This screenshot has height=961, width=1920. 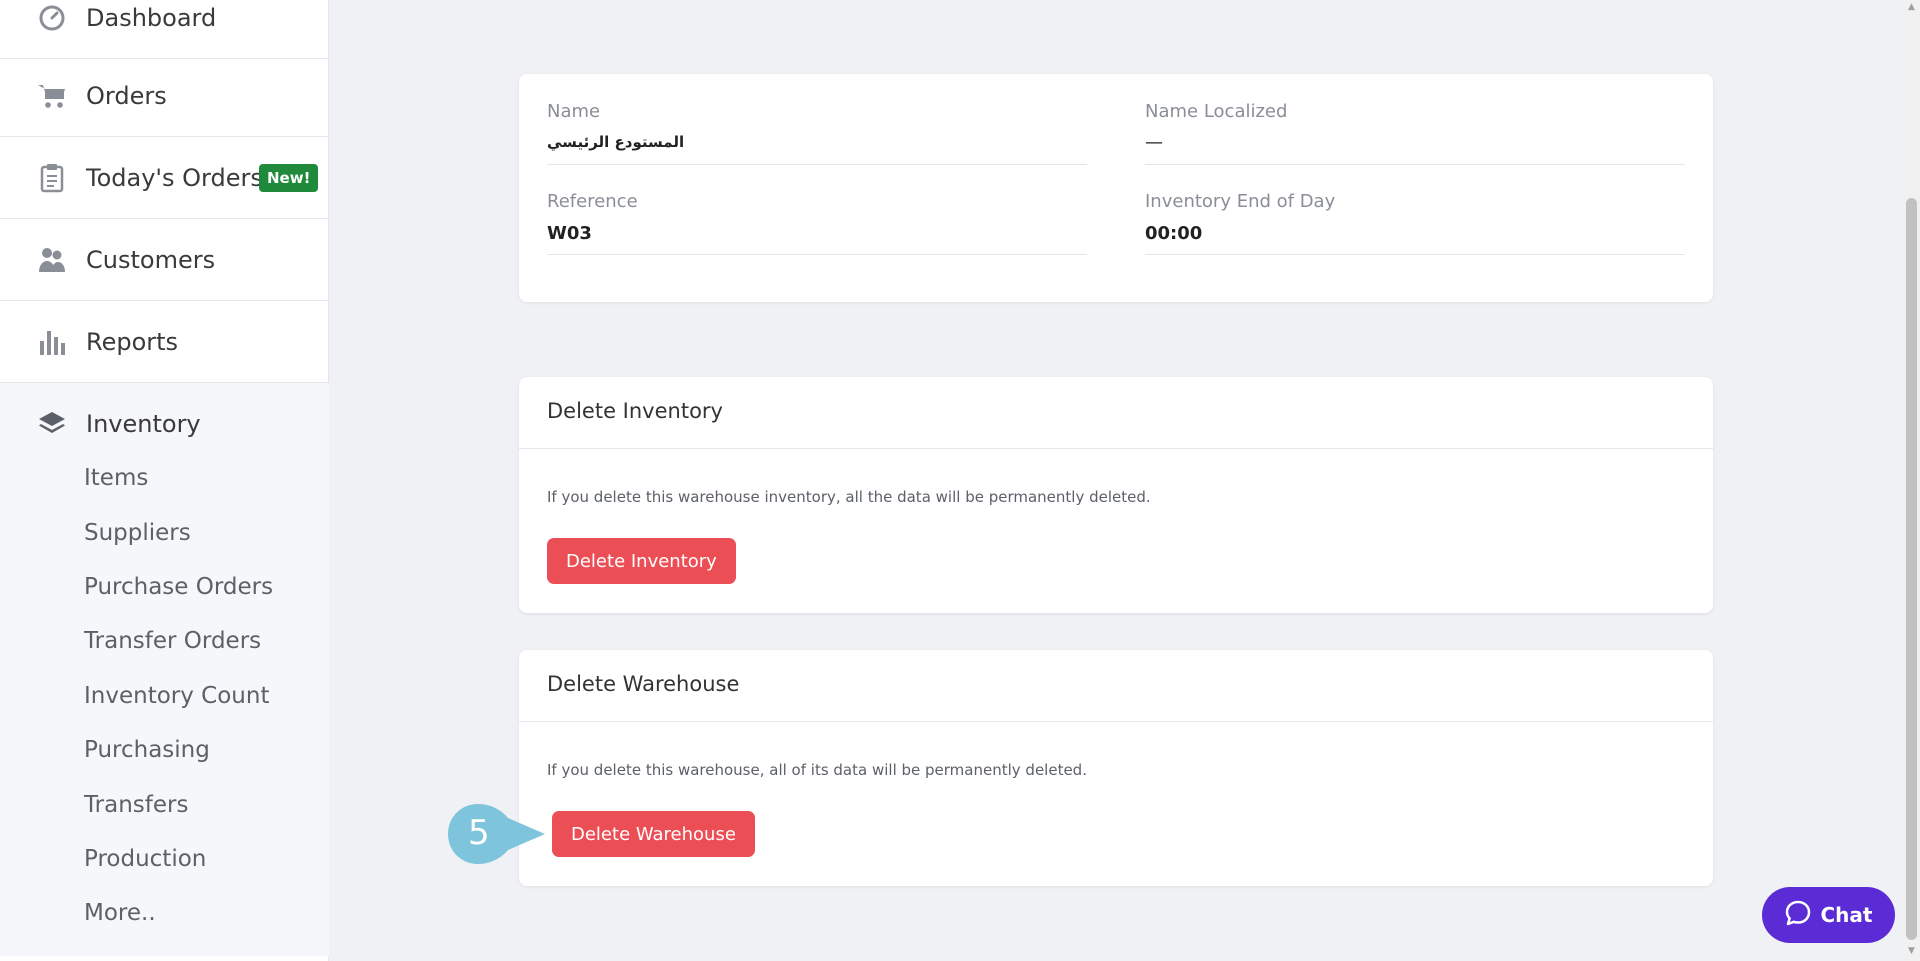 I want to click on sidebar-subitem-purchasing: Purchasing, so click(x=147, y=750).